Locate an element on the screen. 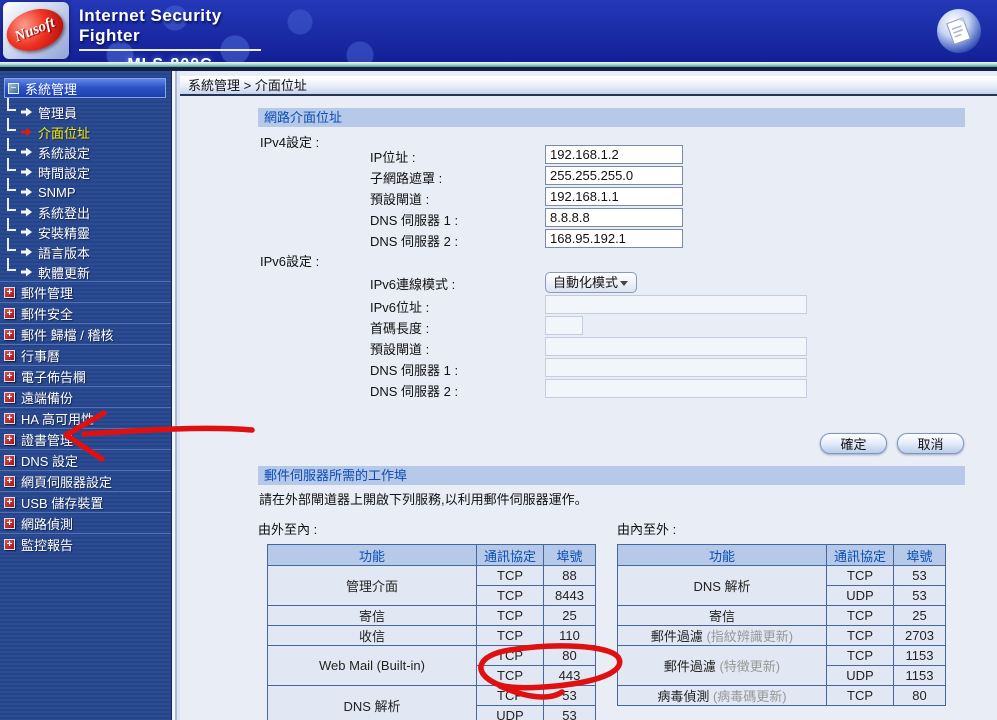 This screenshot has height=720, width=997. ok-button: 確定 is located at coordinates (853, 443).